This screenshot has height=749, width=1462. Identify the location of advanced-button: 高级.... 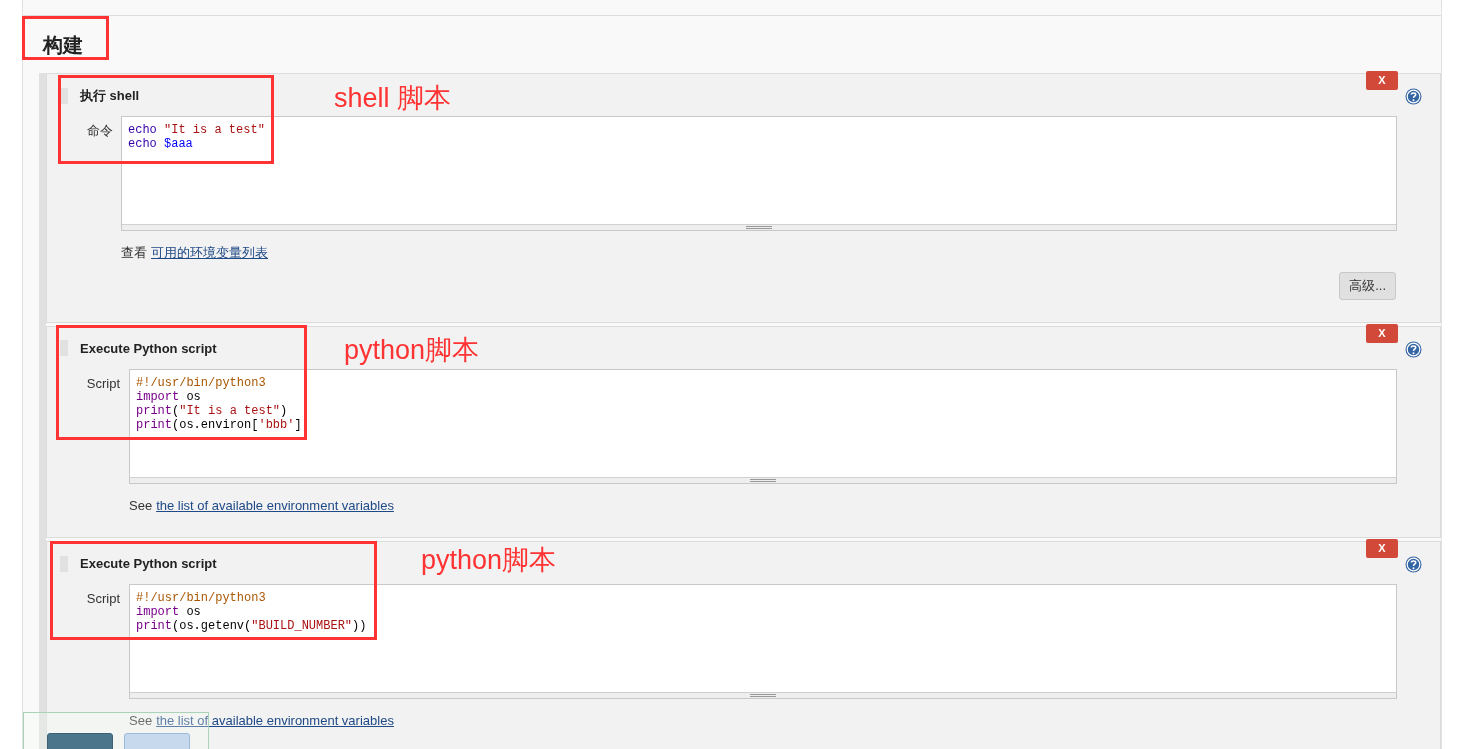
(1367, 285).